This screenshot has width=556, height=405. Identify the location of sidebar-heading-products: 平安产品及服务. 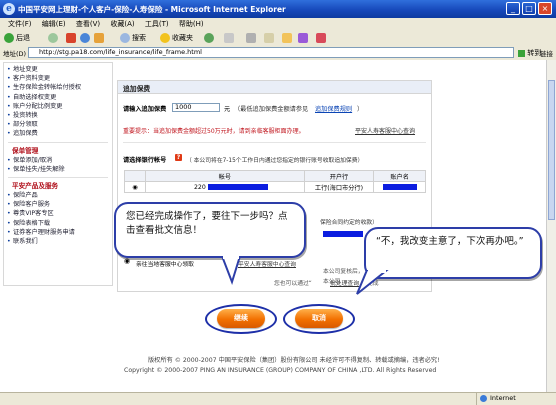
(35, 186).